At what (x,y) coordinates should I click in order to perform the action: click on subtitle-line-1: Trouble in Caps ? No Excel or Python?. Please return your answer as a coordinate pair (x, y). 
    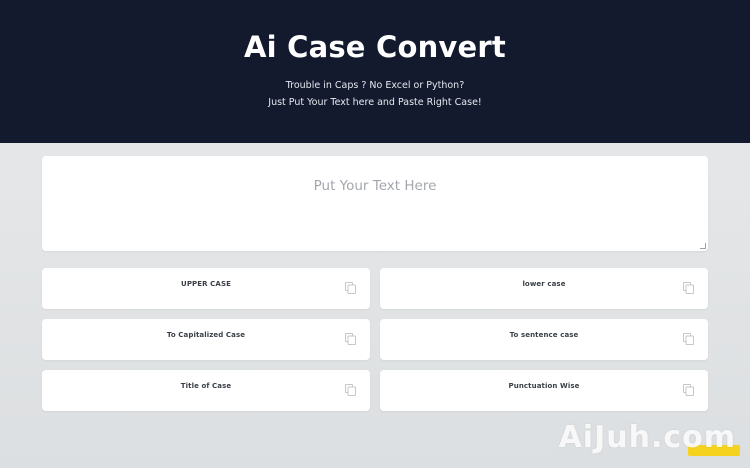
    Looking at the image, I should click on (375, 85).